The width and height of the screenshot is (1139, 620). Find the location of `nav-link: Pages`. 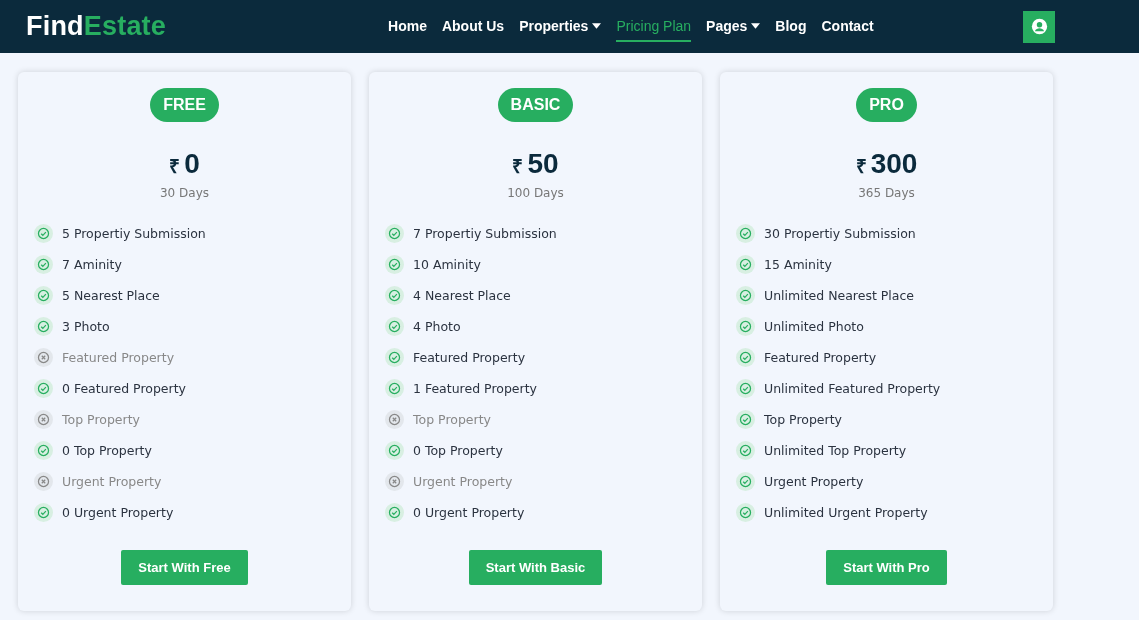

nav-link: Pages is located at coordinates (733, 26).